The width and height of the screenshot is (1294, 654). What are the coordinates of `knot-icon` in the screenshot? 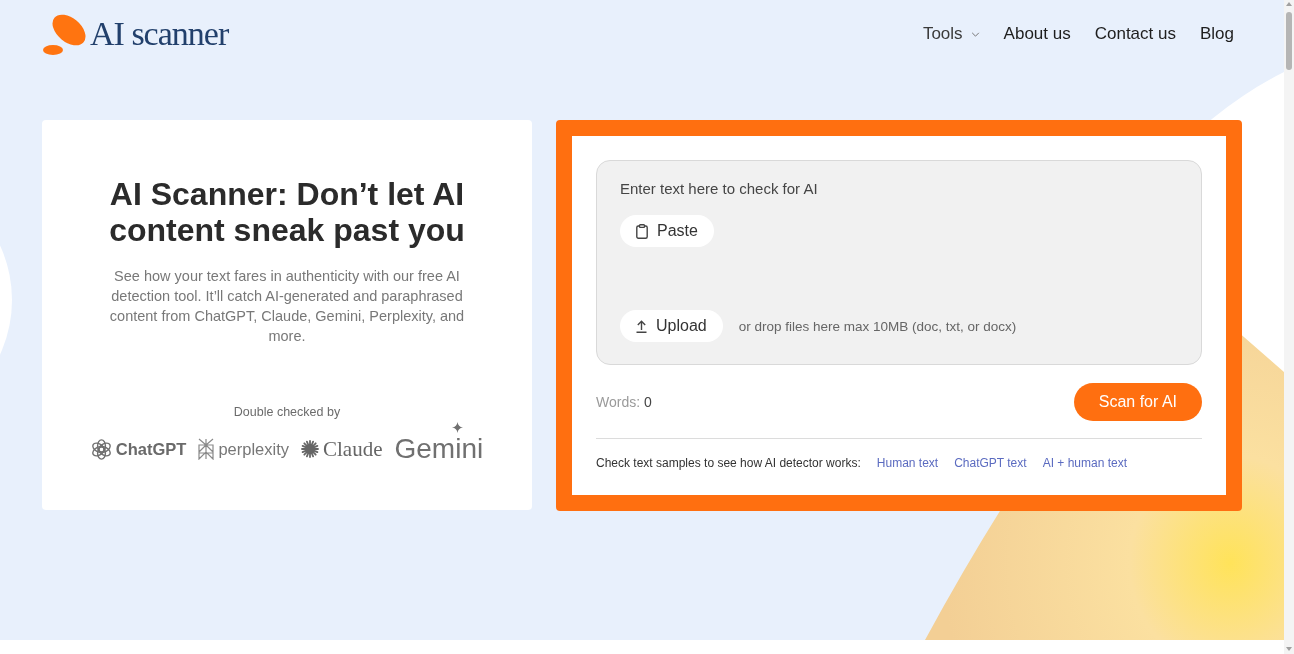 It's located at (101, 449).